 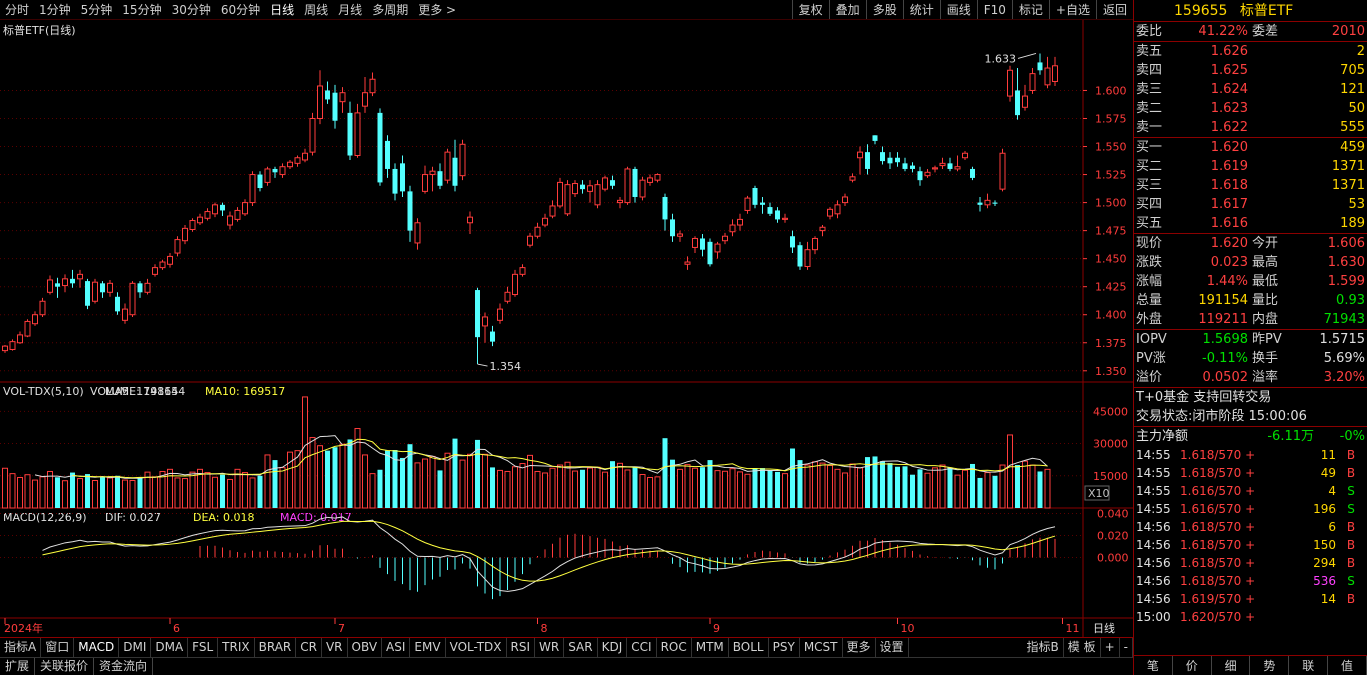 What do you see at coordinates (396, 647) in the screenshot?
I see `indicator-tab-11: ASI` at bounding box center [396, 647].